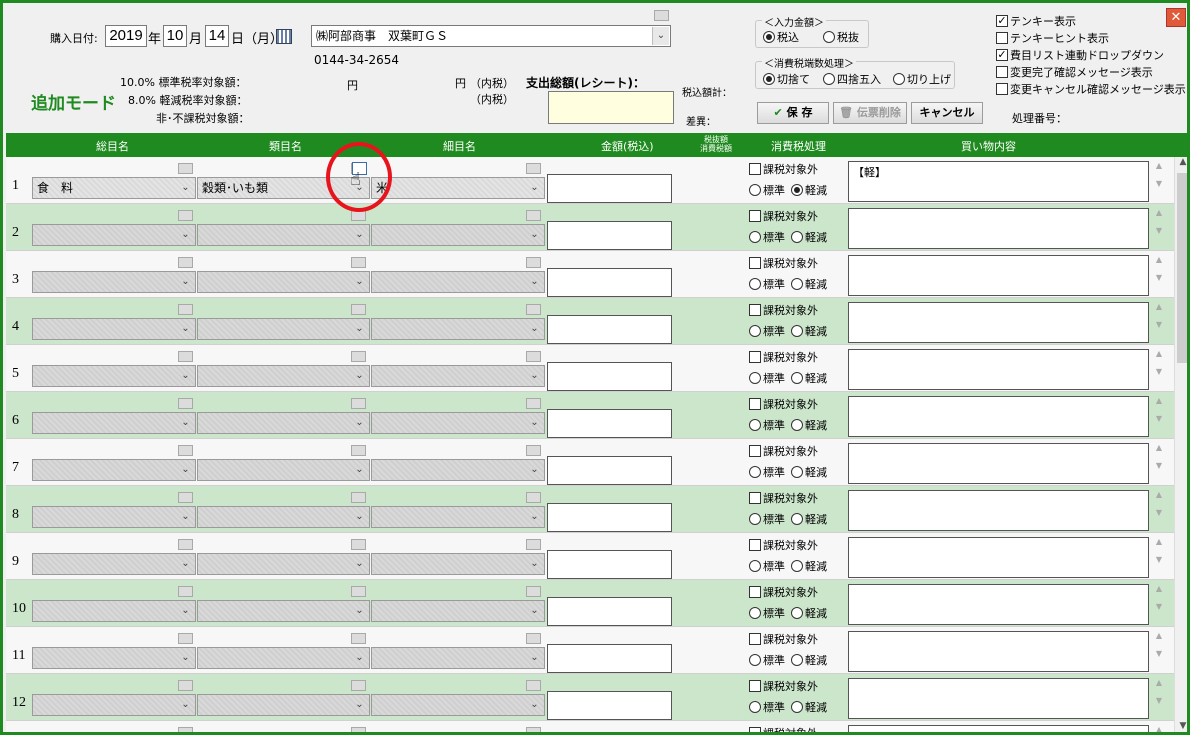 This screenshot has height=735, width=1190. I want to click on shop-popup-button, so click(661, 15).